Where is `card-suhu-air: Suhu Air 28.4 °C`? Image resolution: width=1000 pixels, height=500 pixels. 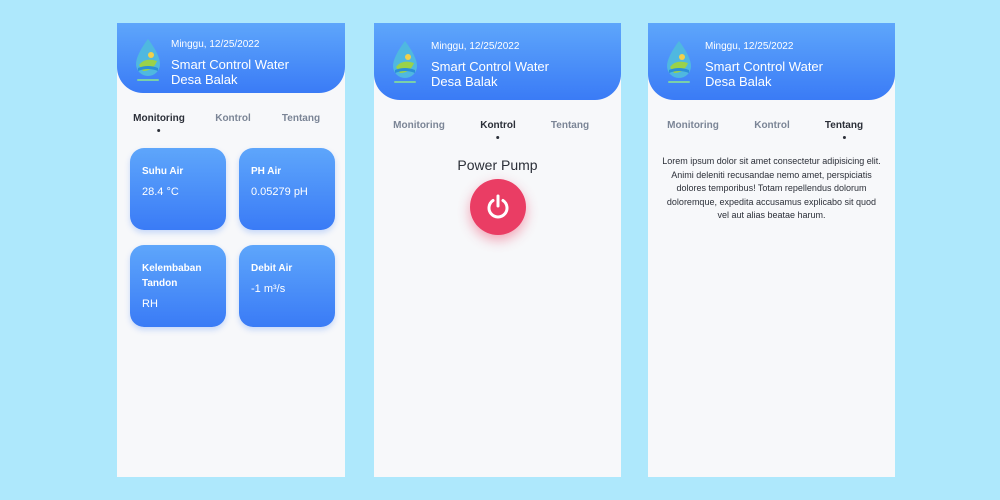
card-suhu-air: Suhu Air 28.4 °C is located at coordinates (178, 189).